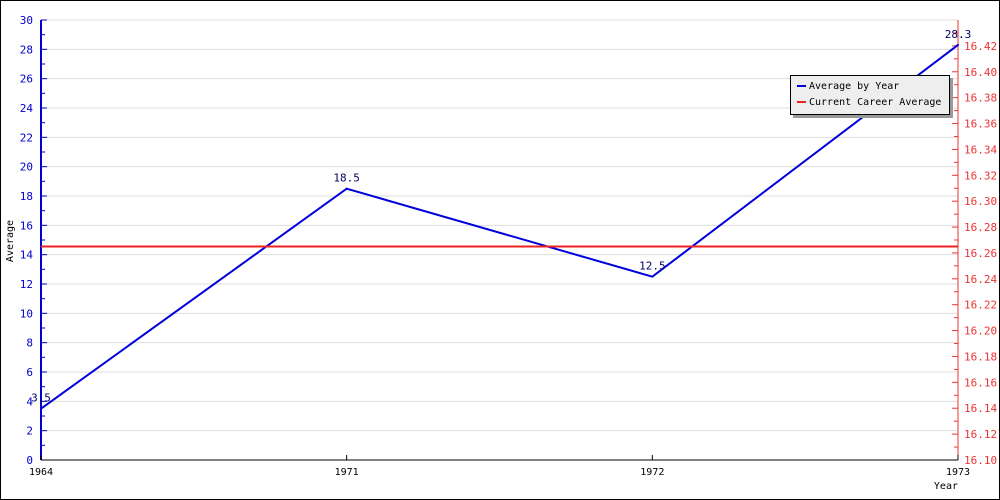  I want to click on right-tick-label: 16.42, so click(980, 46).